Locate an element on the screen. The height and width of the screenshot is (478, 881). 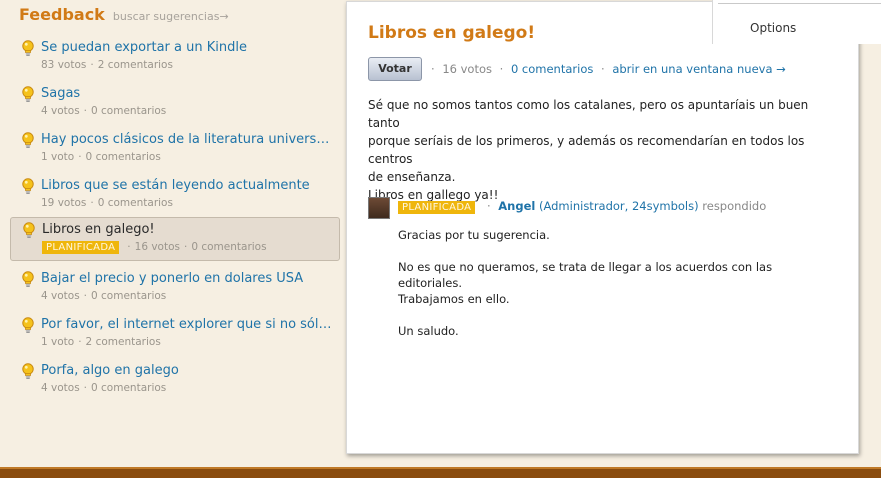
search-suggestions-link: buscar sugerencias→ is located at coordinates (171, 16).